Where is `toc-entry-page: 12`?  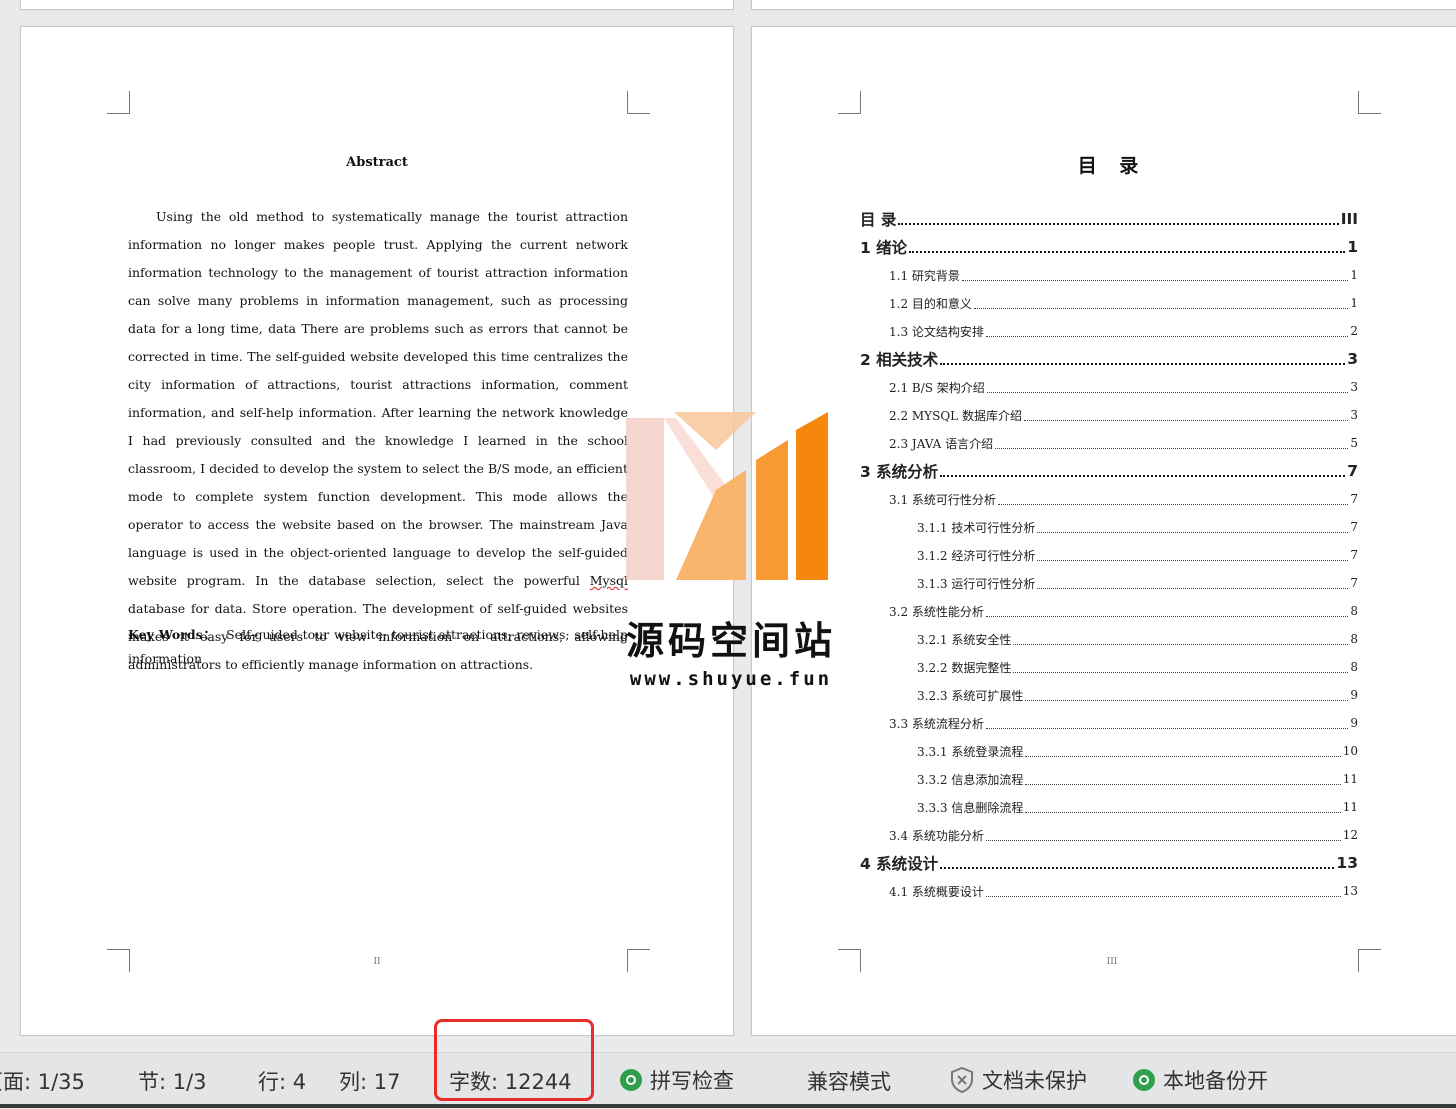
toc-entry-page: 12 is located at coordinates (1350, 835).